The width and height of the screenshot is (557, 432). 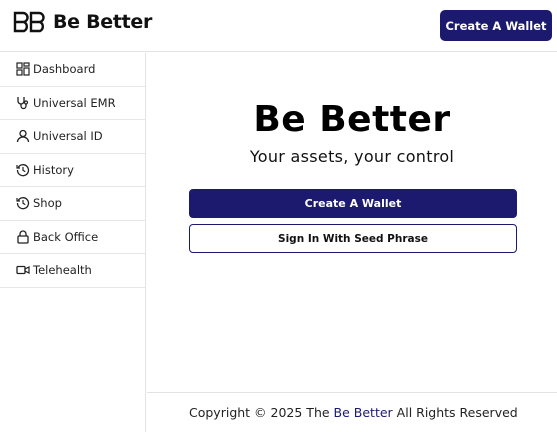 I want to click on video-camera-icon, so click(x=23, y=270).